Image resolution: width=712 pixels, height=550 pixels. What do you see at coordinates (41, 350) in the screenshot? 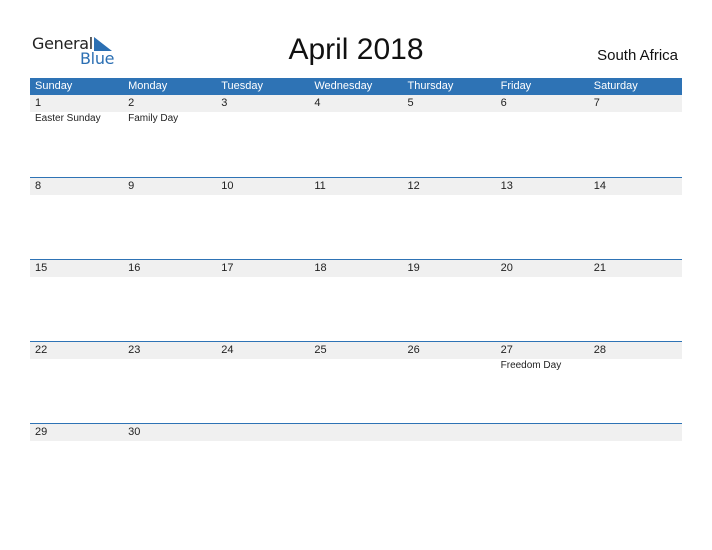
I see `day-number: 22` at bounding box center [41, 350].